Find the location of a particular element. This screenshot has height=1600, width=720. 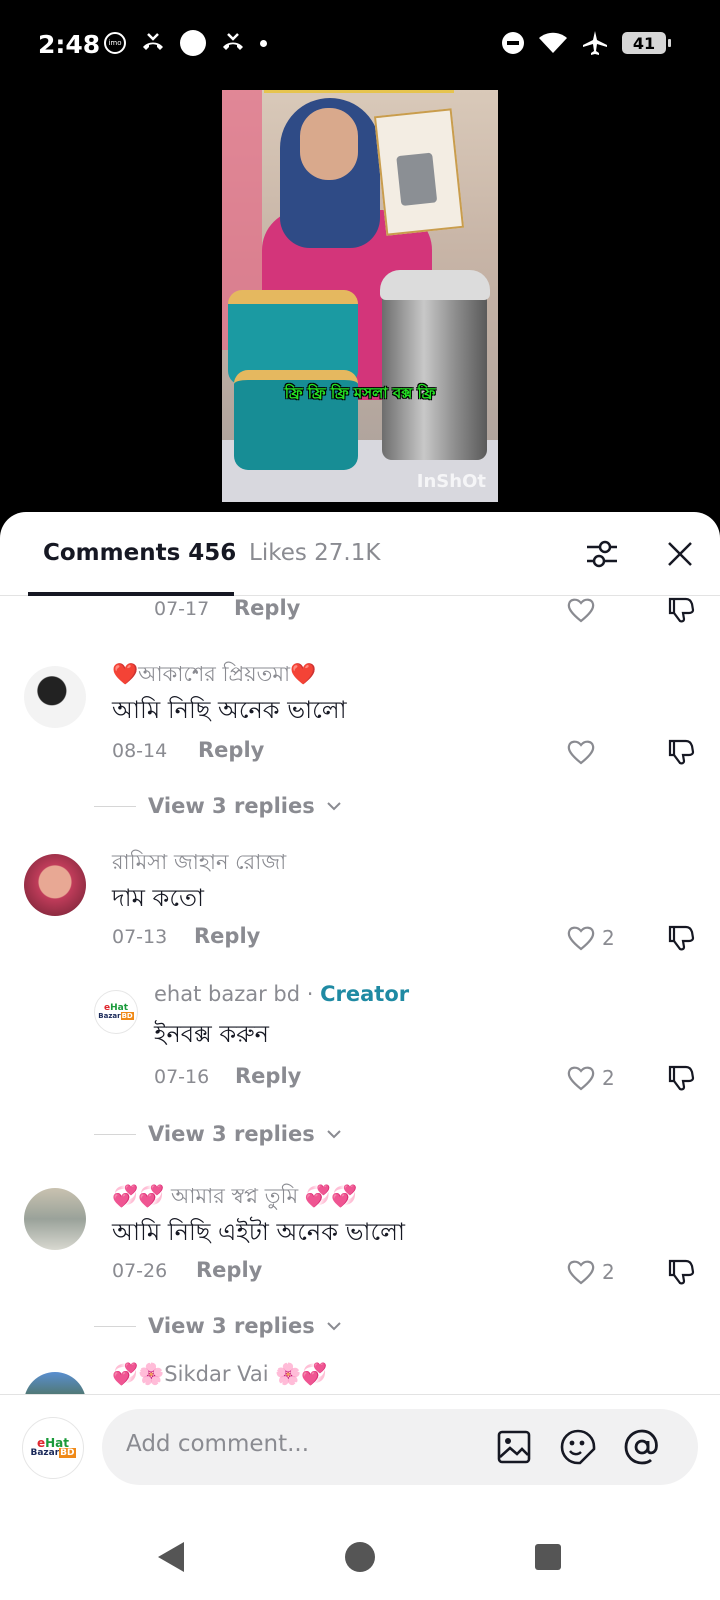

comment-text: দাম কতো is located at coordinates (158, 898).